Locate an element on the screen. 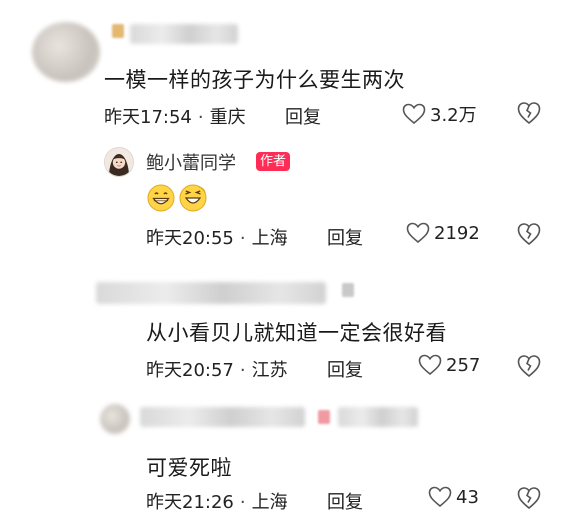 The image size is (581, 520). comment-time: 昨天20:55 is located at coordinates (190, 238).